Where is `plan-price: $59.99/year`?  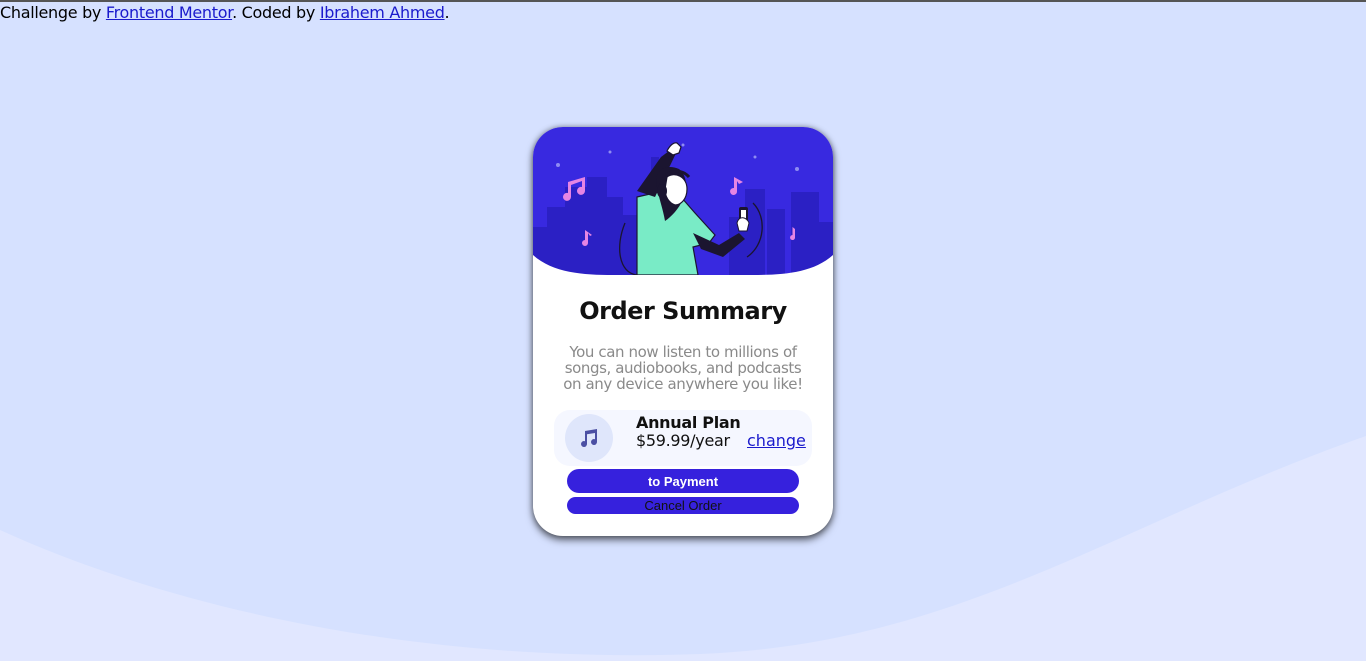
plan-price: $59.99/year is located at coordinates (683, 440).